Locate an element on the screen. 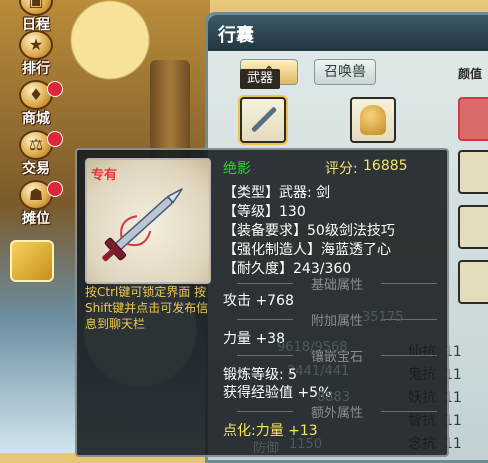  stat-strength: 力量 +38 is located at coordinates (254, 339).